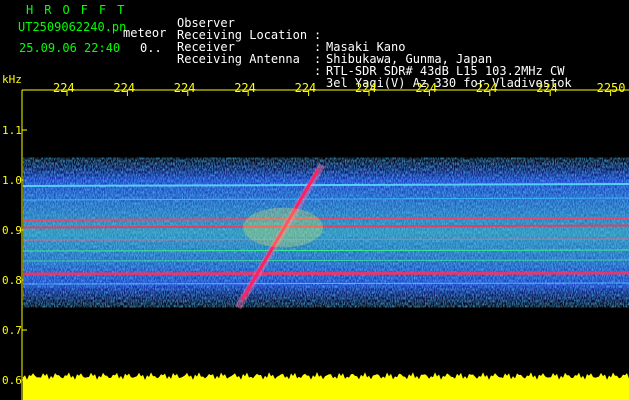  Describe the element at coordinates (12, 330) in the screenshot. I see `y-tick-label: 0.7` at that location.